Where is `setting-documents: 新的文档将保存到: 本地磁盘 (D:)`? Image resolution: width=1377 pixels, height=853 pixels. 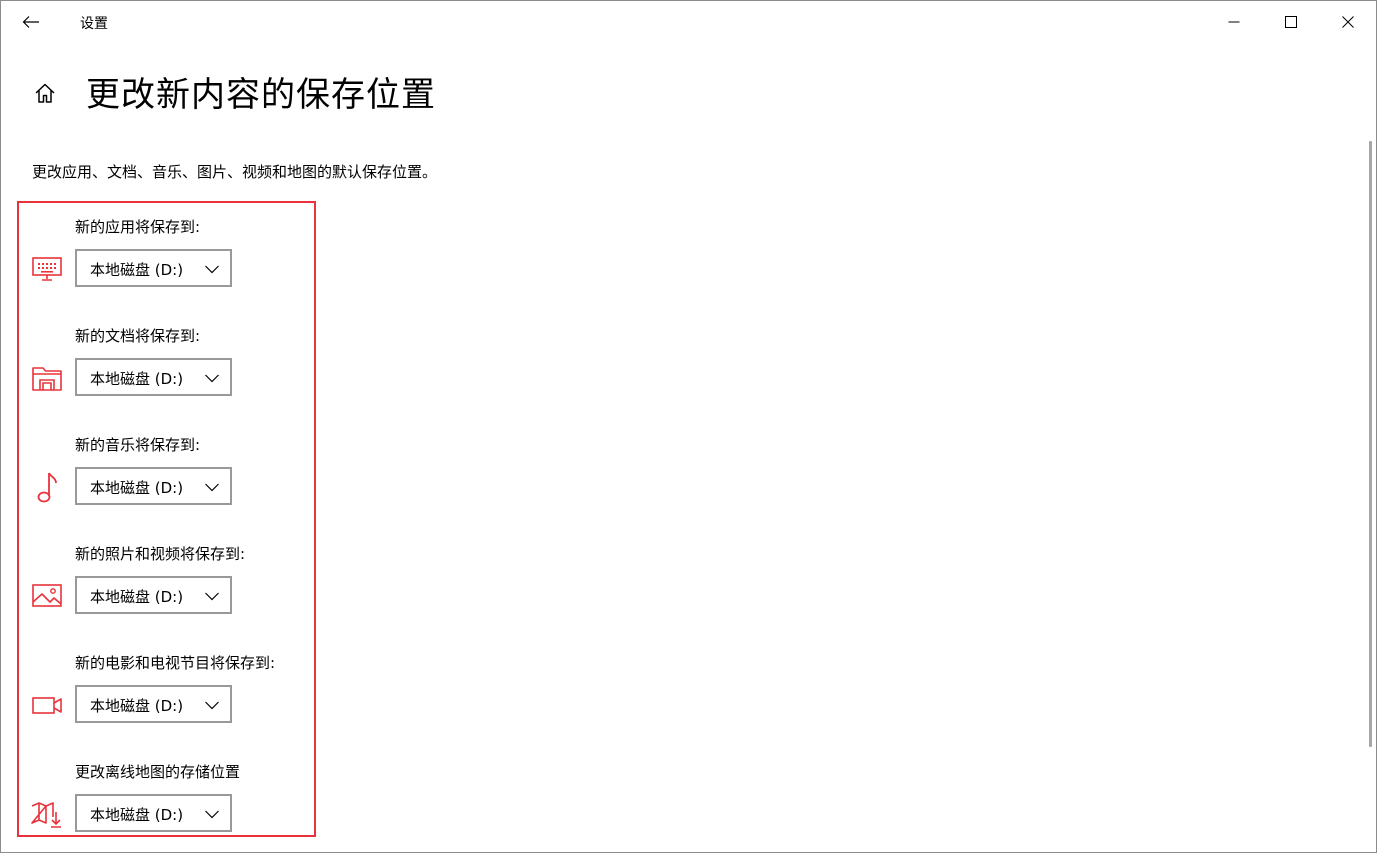 setting-documents: 新的文档将保存到: 本地磁盘 (D:) is located at coordinates (161, 375).